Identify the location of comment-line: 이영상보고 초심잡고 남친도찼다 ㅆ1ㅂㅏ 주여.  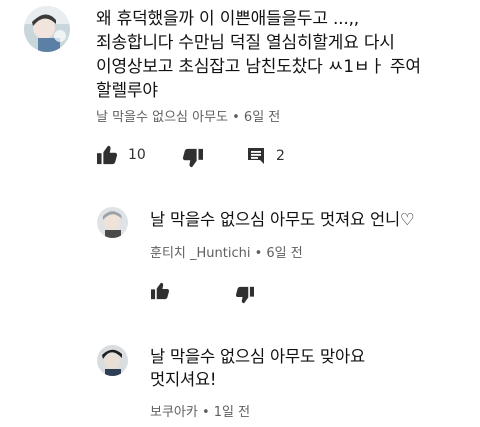
(258, 67).